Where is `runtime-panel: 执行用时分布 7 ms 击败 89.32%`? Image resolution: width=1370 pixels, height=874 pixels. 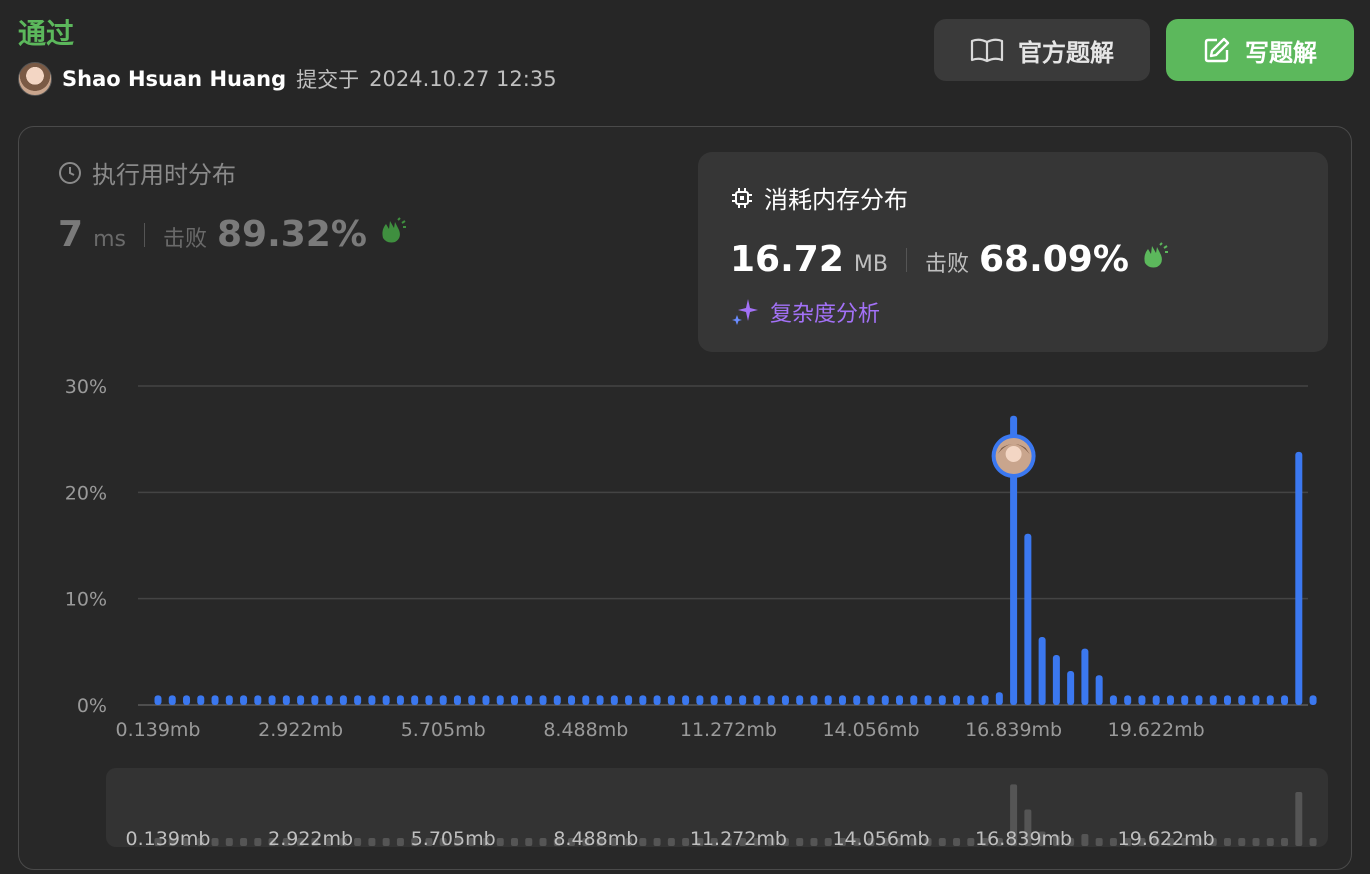 runtime-panel: 执行用时分布 7 ms 击败 89.32% is located at coordinates (358, 205).